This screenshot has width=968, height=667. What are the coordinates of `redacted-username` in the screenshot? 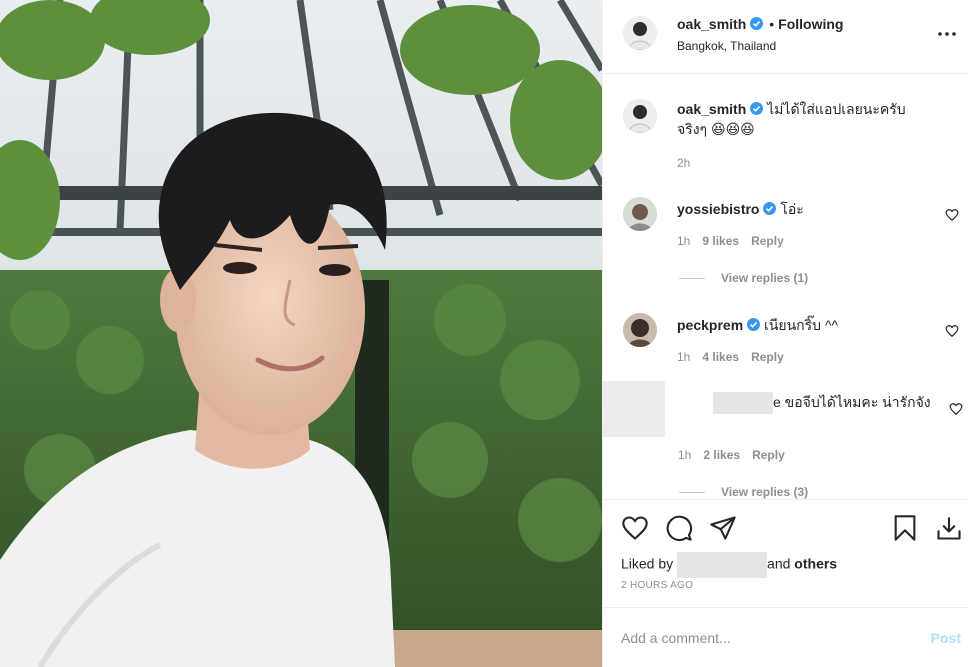 It's located at (743, 403).